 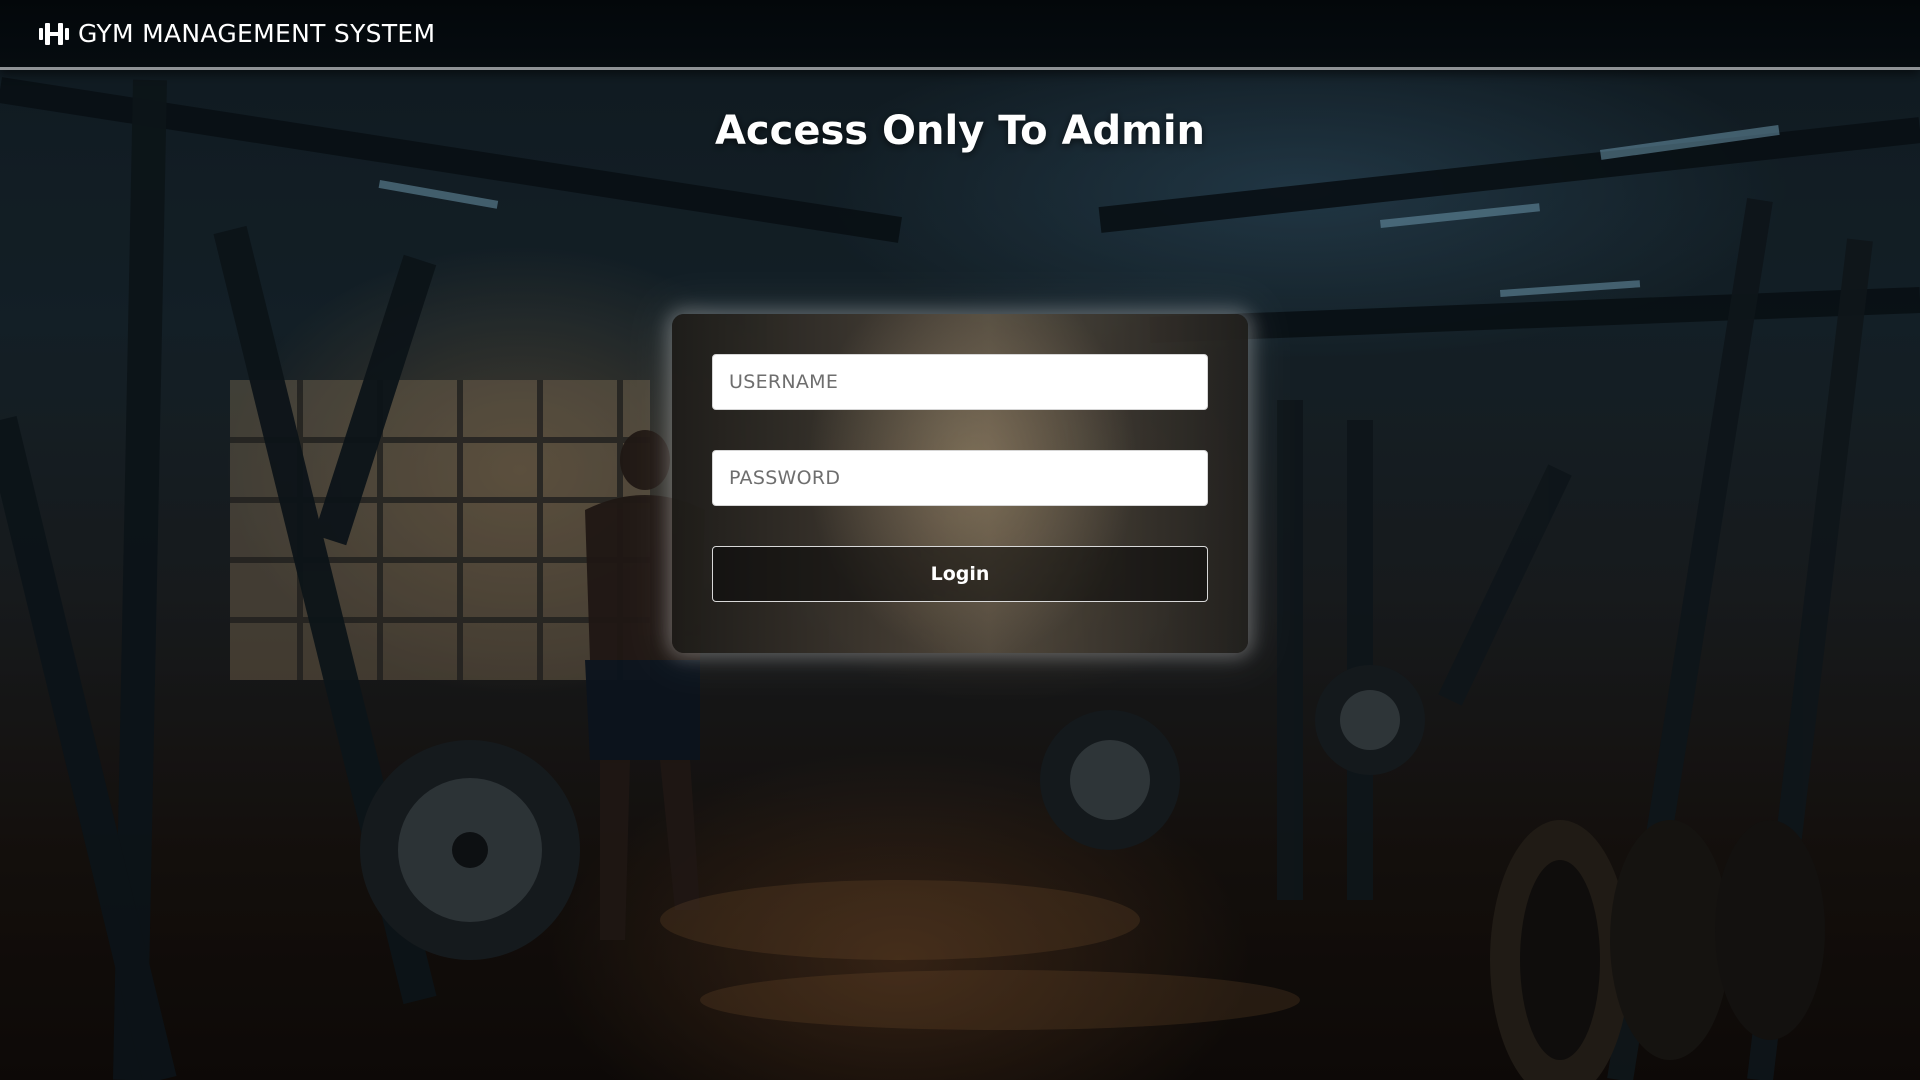 I want to click on login-button: Login, so click(x=960, y=574).